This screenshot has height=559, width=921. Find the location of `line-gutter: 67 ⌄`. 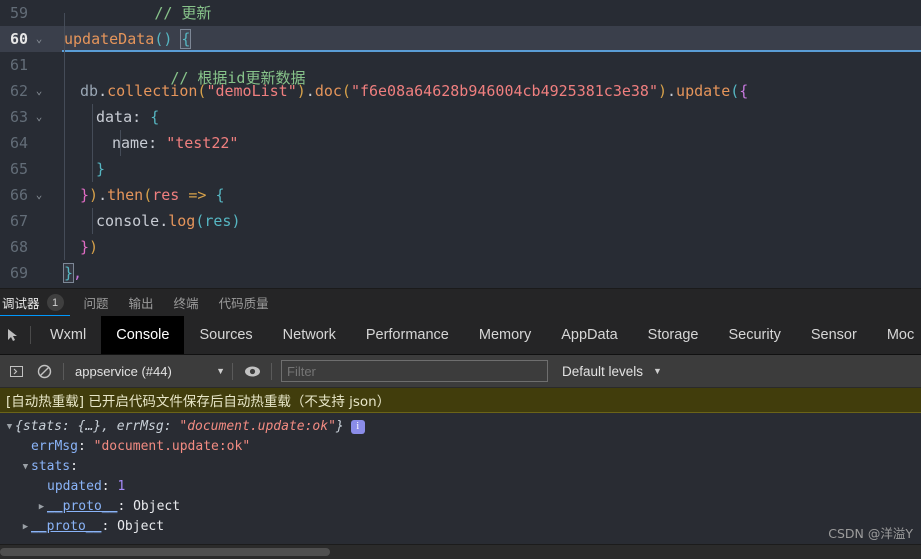

line-gutter: 67 ⌄ is located at coordinates (26, 221).